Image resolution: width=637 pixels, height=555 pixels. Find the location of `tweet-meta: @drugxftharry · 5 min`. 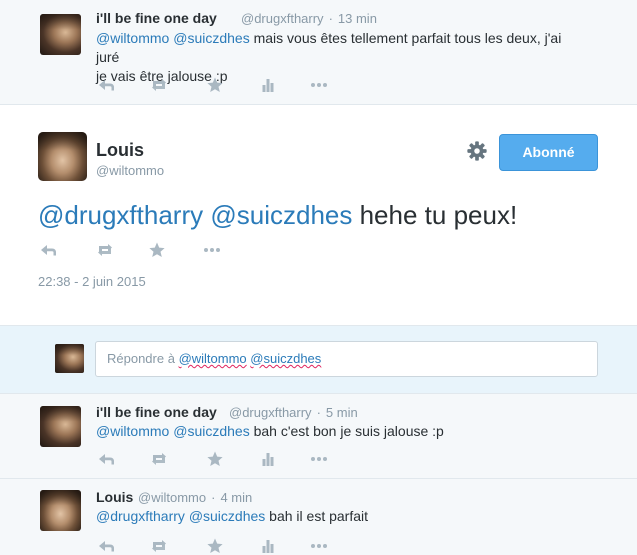

tweet-meta: @drugxftharry · 5 min is located at coordinates (293, 412).